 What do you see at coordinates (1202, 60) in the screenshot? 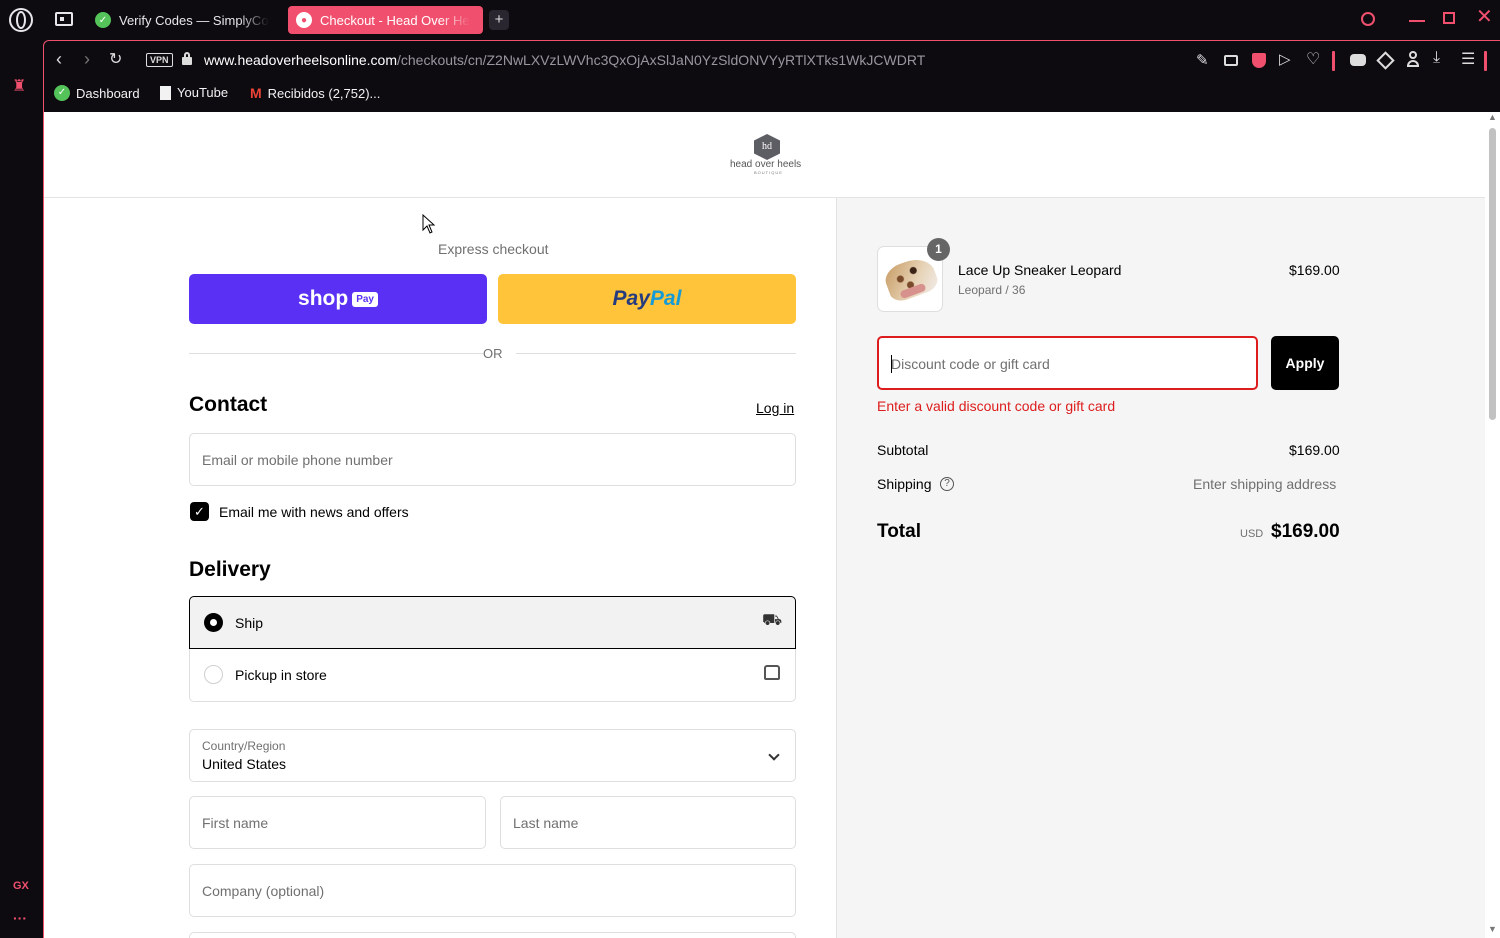
I see `edit-icon: ✎` at bounding box center [1202, 60].